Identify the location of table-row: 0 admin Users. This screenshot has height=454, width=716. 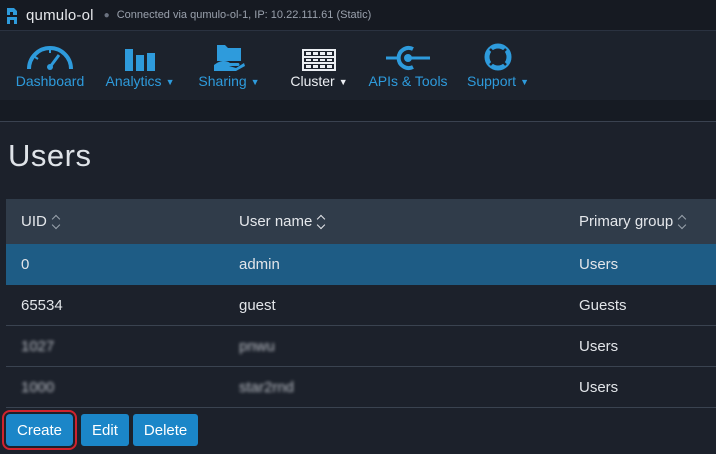
(361, 264).